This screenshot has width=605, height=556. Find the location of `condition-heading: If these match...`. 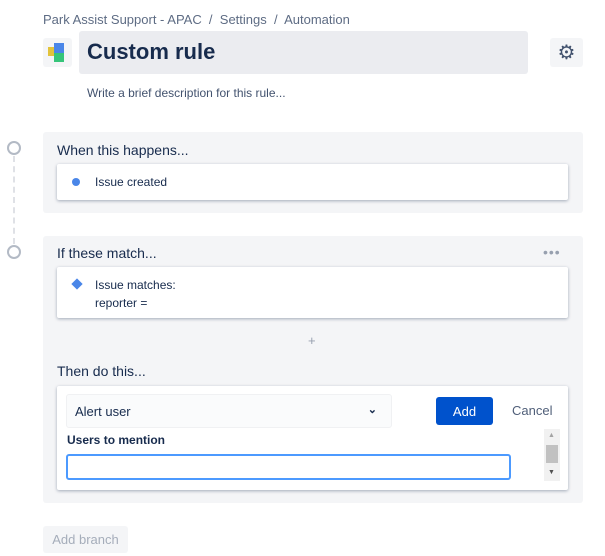

condition-heading: If these match... is located at coordinates (107, 253).